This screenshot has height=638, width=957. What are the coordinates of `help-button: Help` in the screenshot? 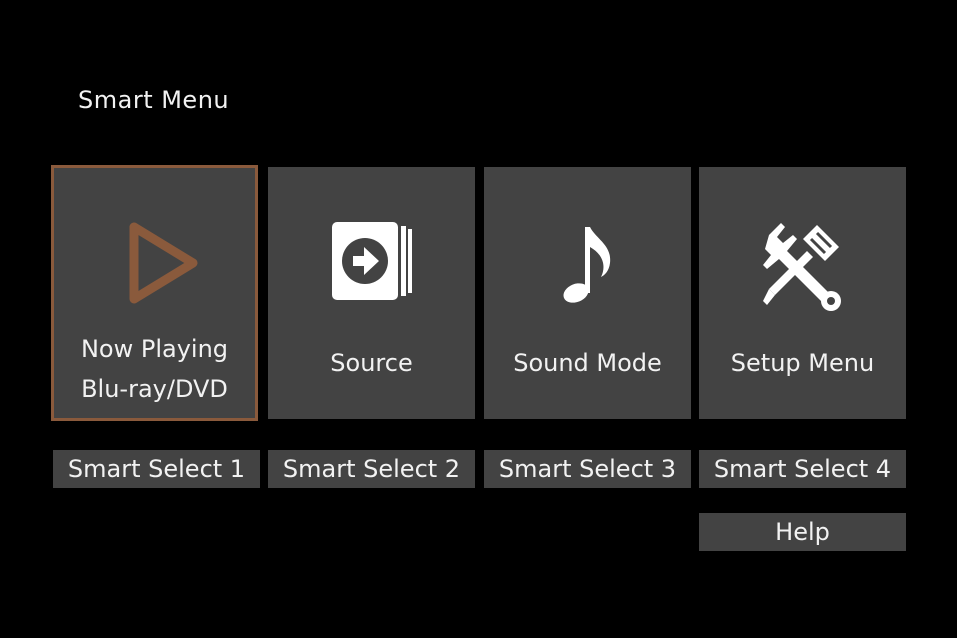 It's located at (802, 532).